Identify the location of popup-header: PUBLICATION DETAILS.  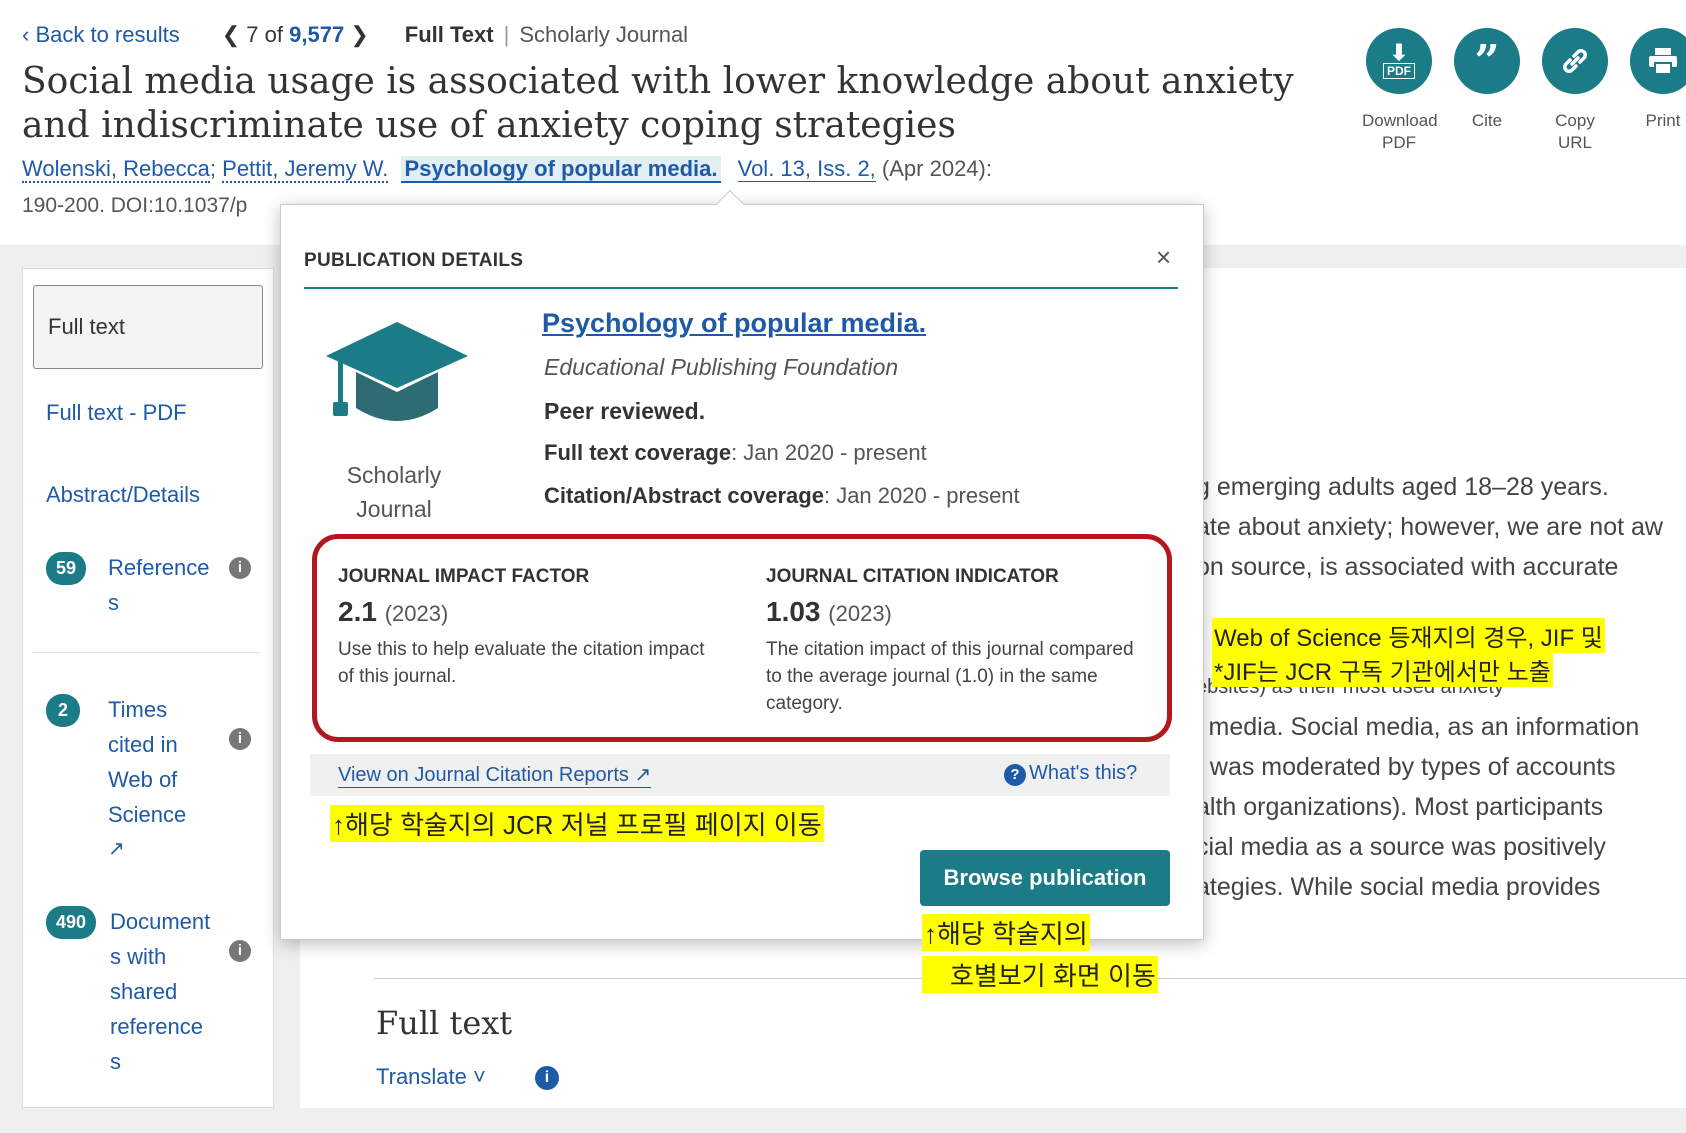
(414, 260).